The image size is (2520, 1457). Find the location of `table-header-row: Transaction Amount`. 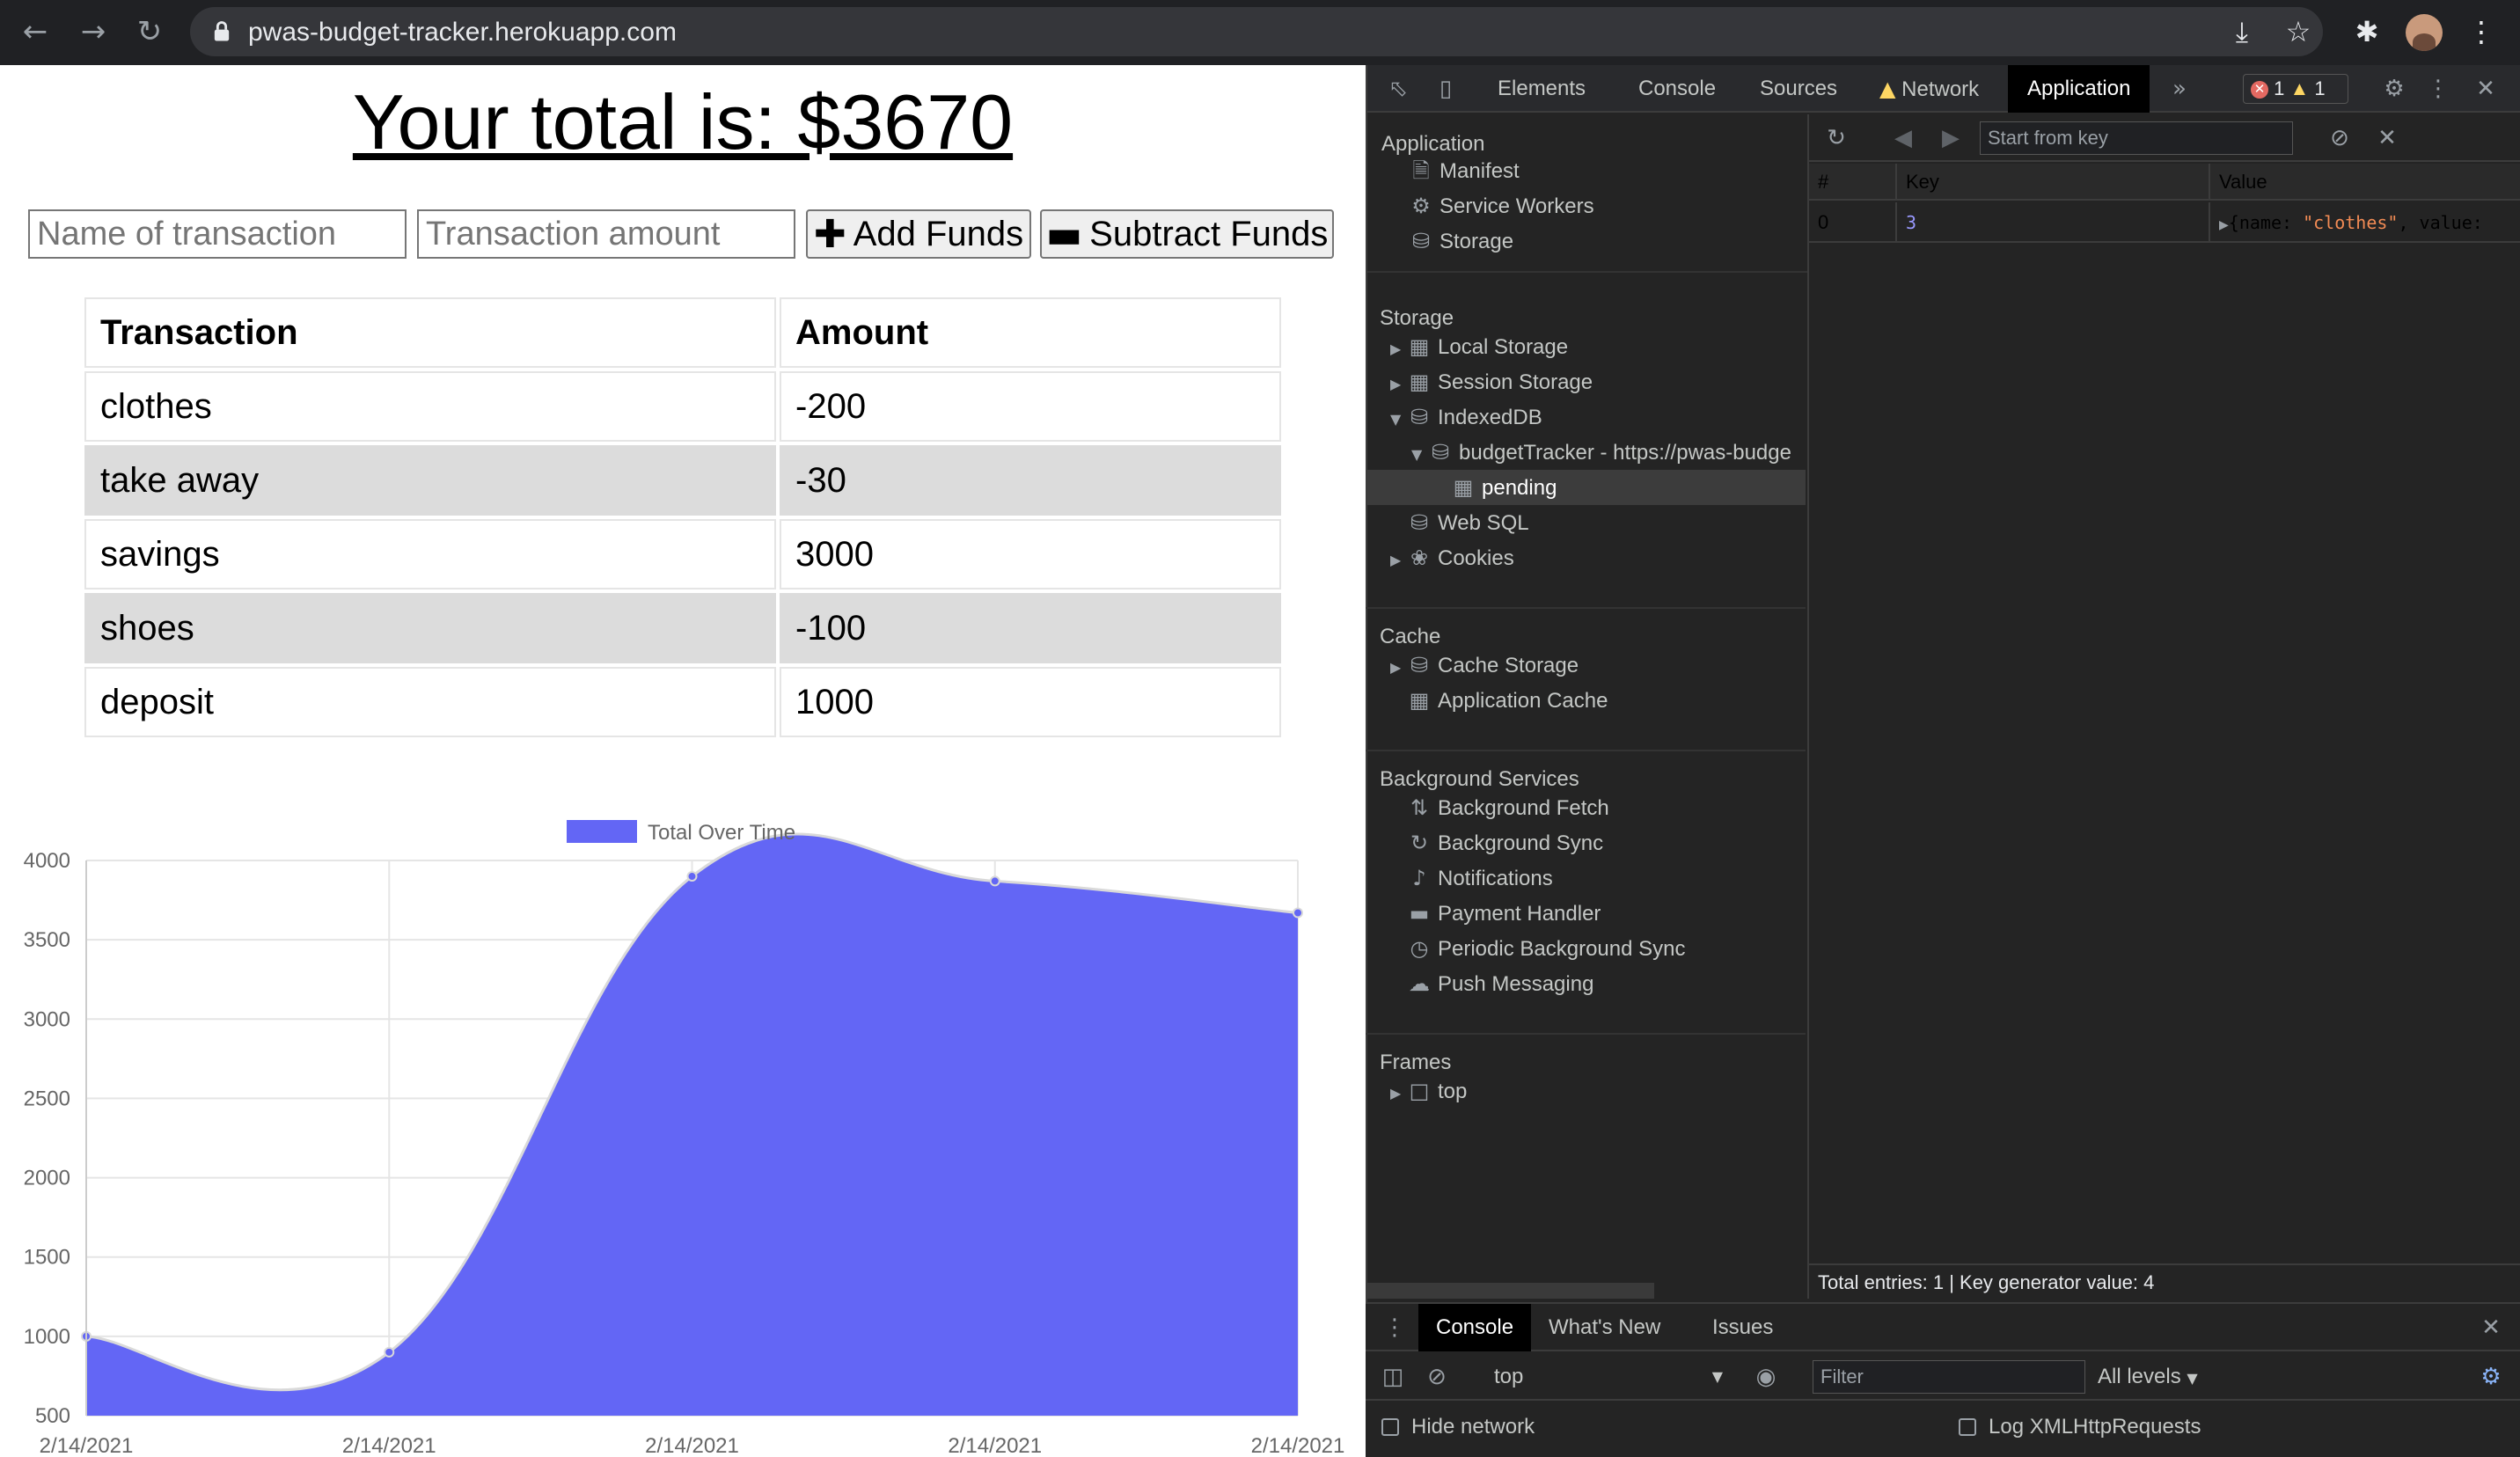

table-header-row: Transaction Amount is located at coordinates (682, 332).